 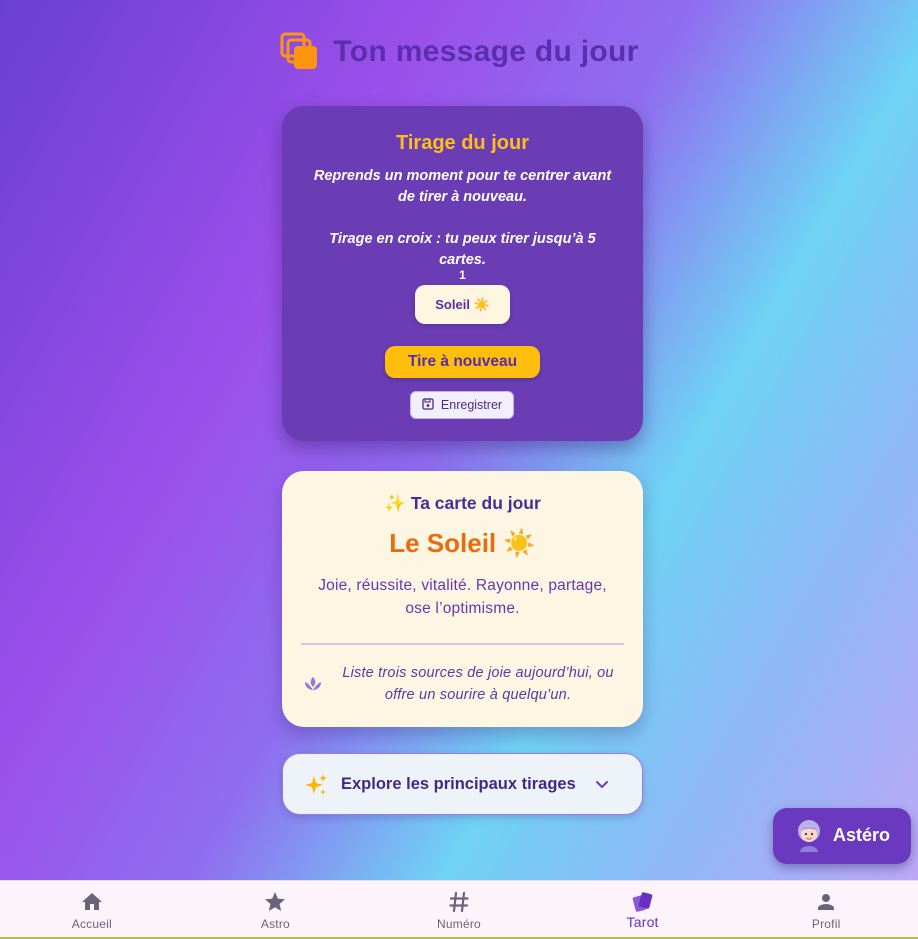 I want to click on astero-label: Astéro, so click(x=862, y=835).